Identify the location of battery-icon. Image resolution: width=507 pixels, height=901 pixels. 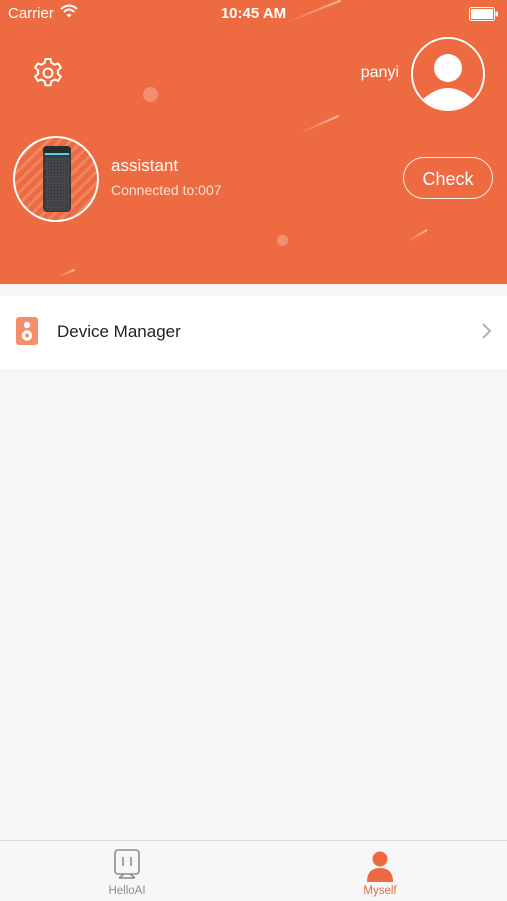
(484, 16).